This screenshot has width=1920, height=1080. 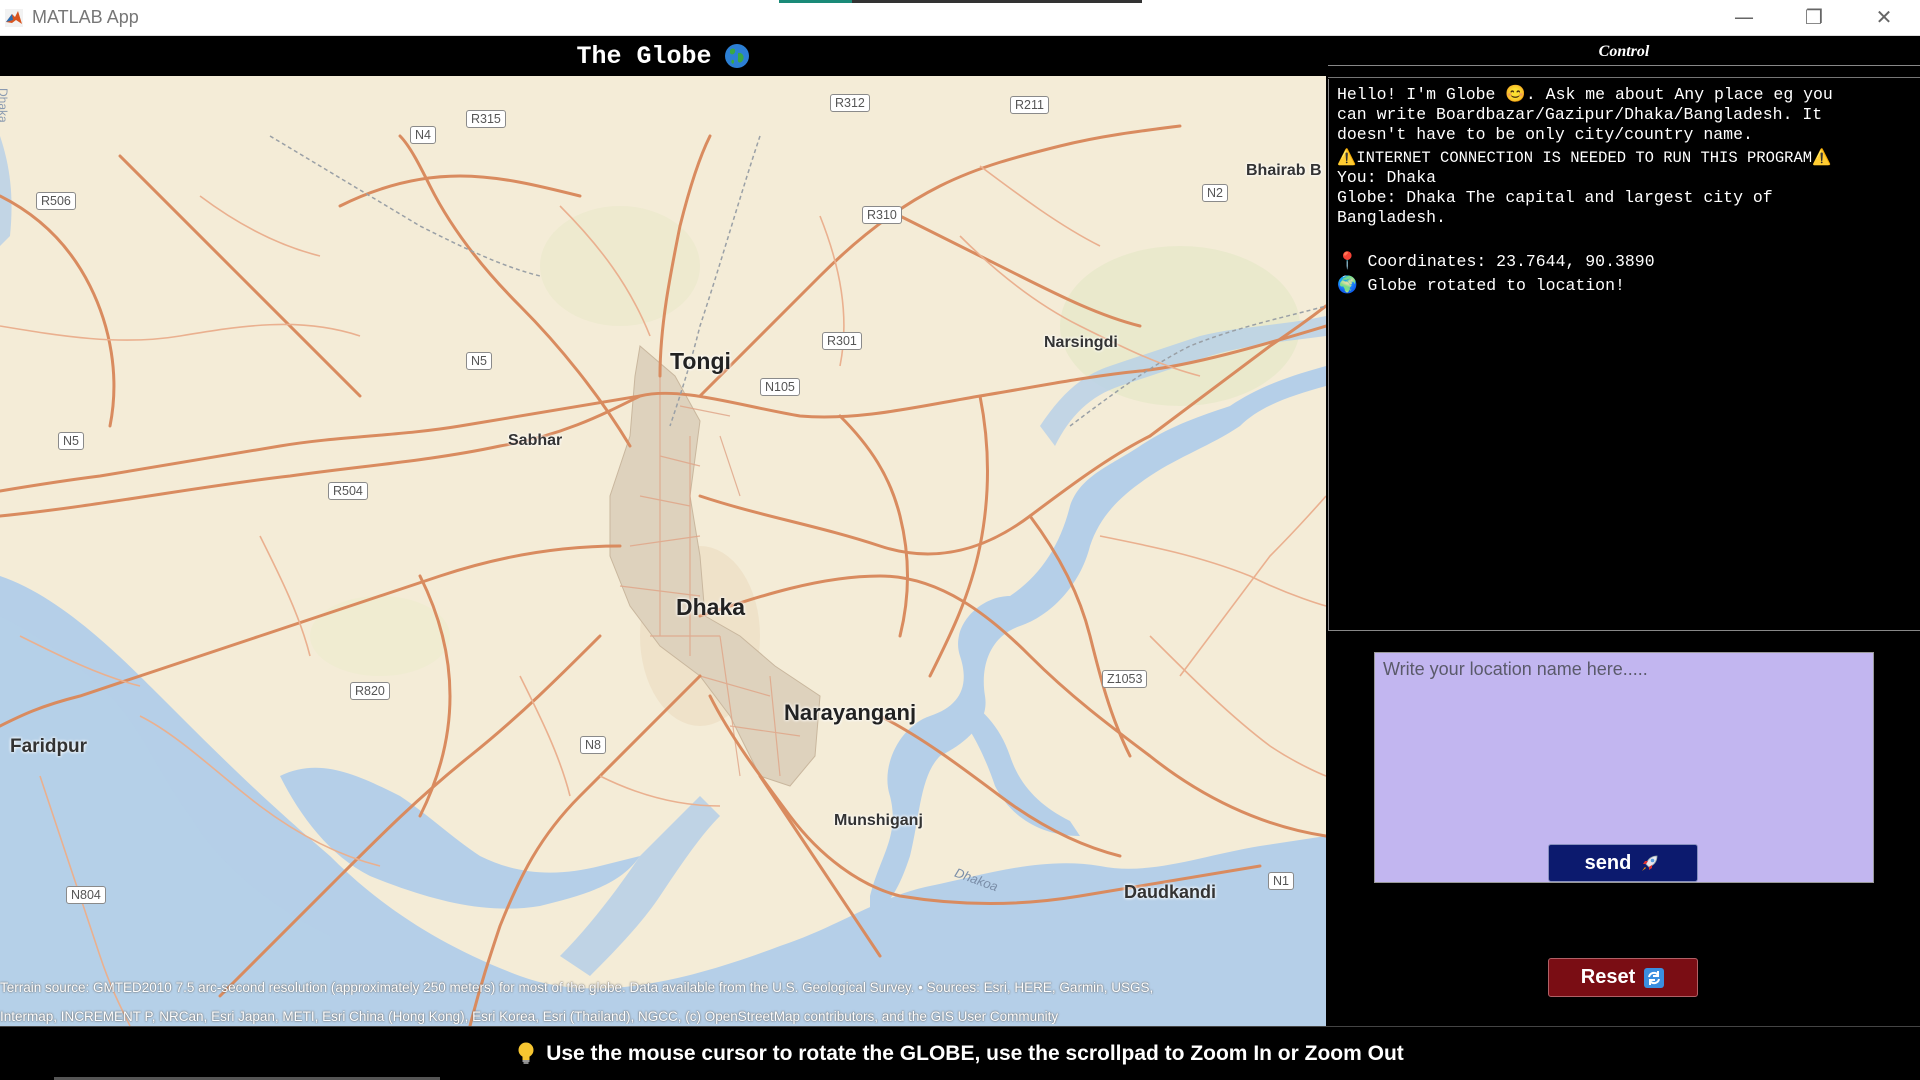 What do you see at coordinates (370, 691) in the screenshot?
I see `road-shield-r820: R820` at bounding box center [370, 691].